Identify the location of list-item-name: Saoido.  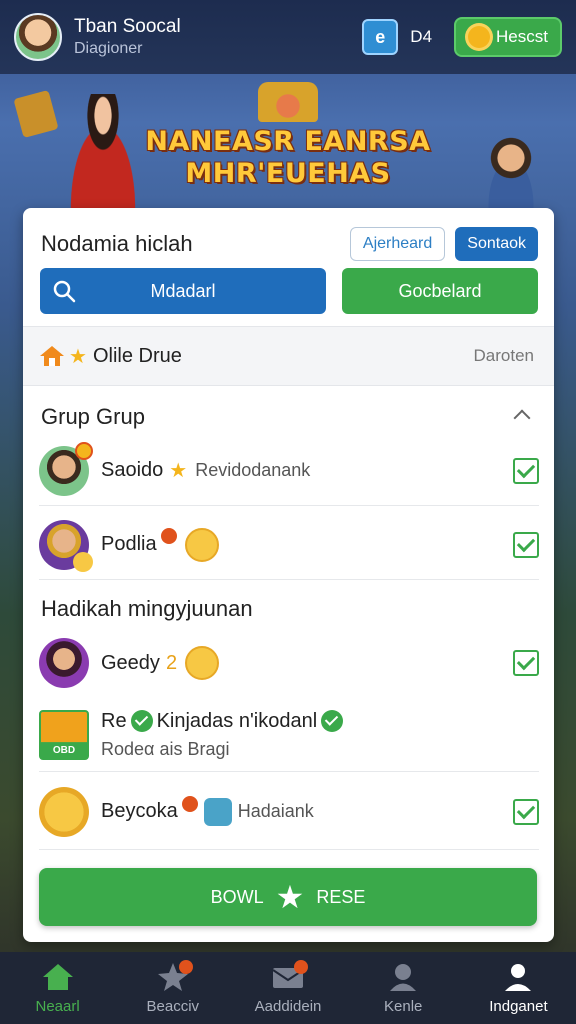
(132, 470).